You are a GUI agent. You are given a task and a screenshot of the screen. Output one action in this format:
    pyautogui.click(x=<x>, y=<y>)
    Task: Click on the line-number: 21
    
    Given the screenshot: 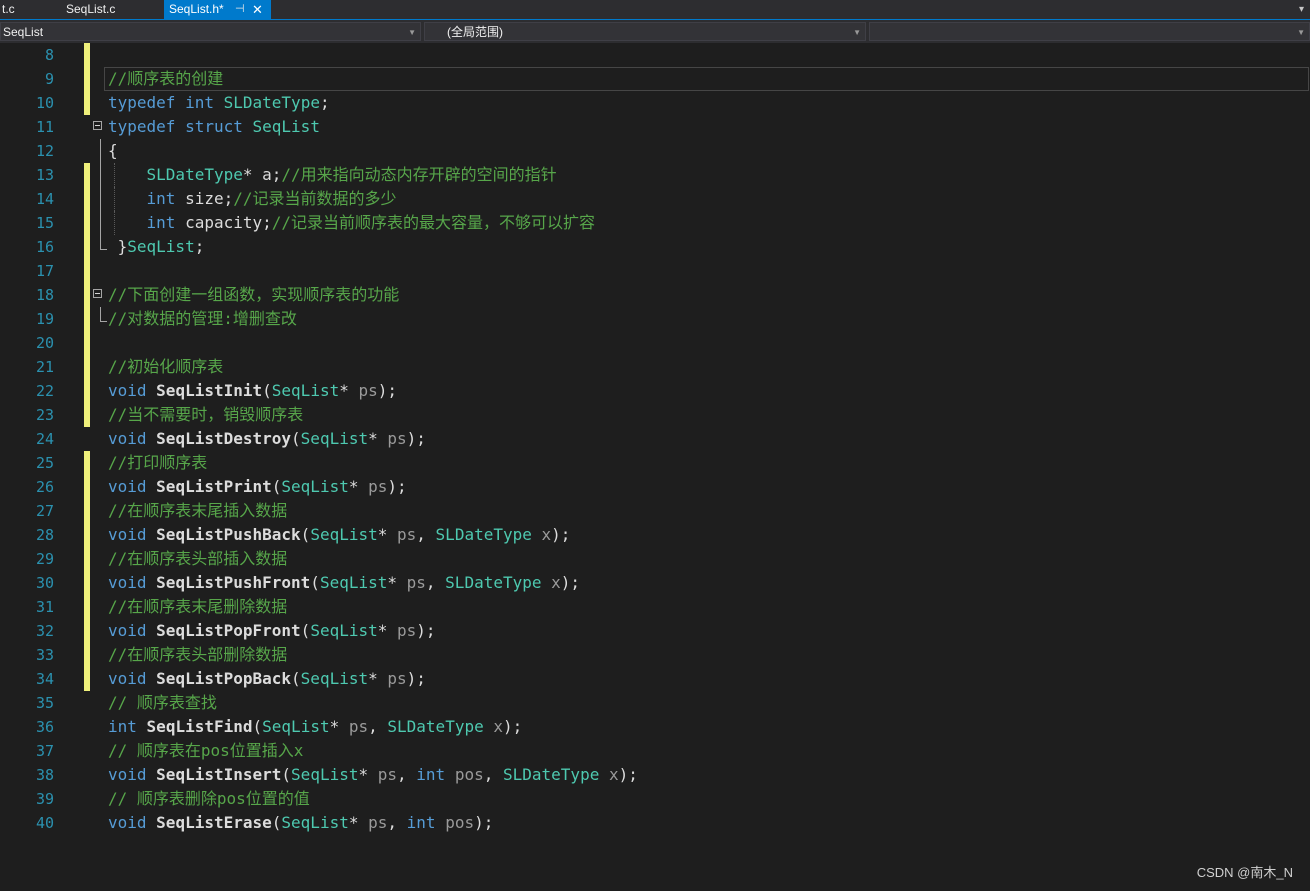 What is the action you would take?
    pyautogui.click(x=44, y=367)
    